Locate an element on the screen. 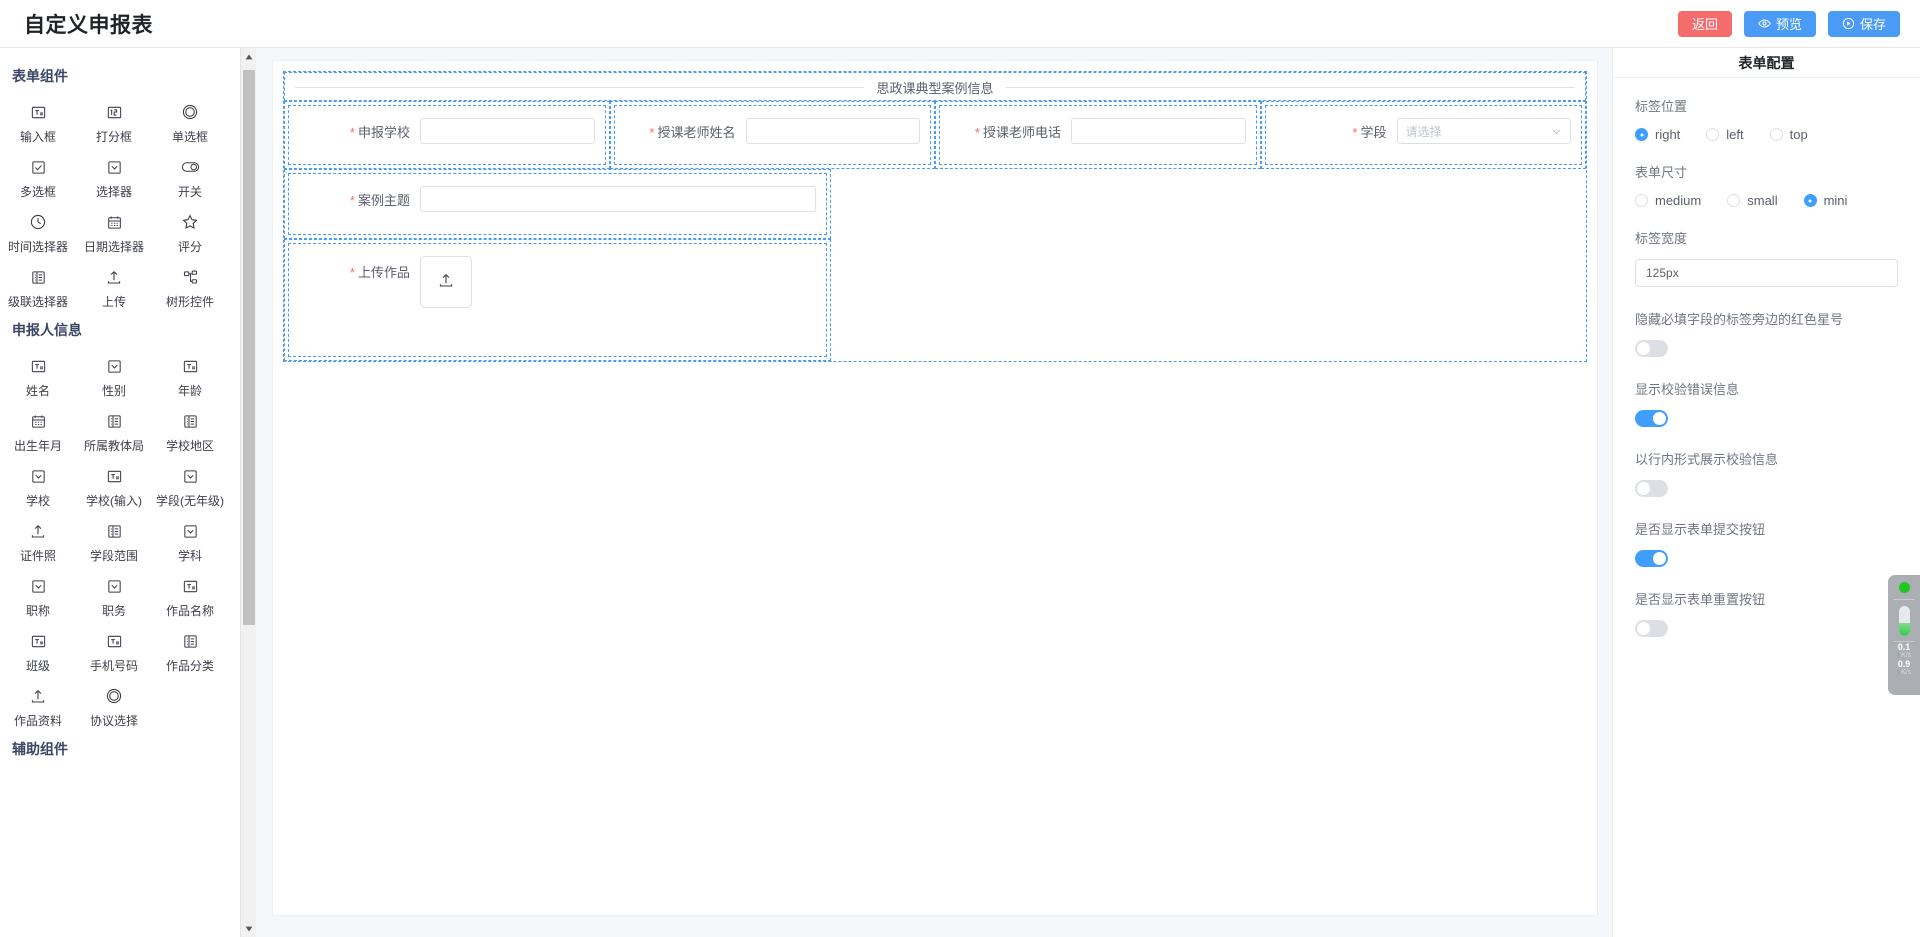 This screenshot has height=937, width=1920. input-案例主题 is located at coordinates (618, 199).